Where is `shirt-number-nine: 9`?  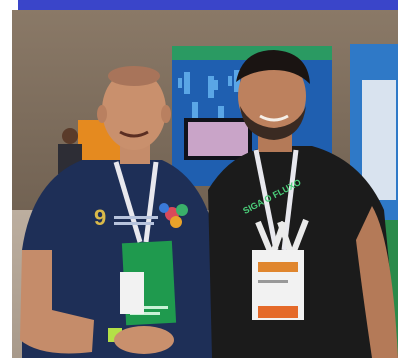
shirt-number-nine: 9 is located at coordinates (100, 217).